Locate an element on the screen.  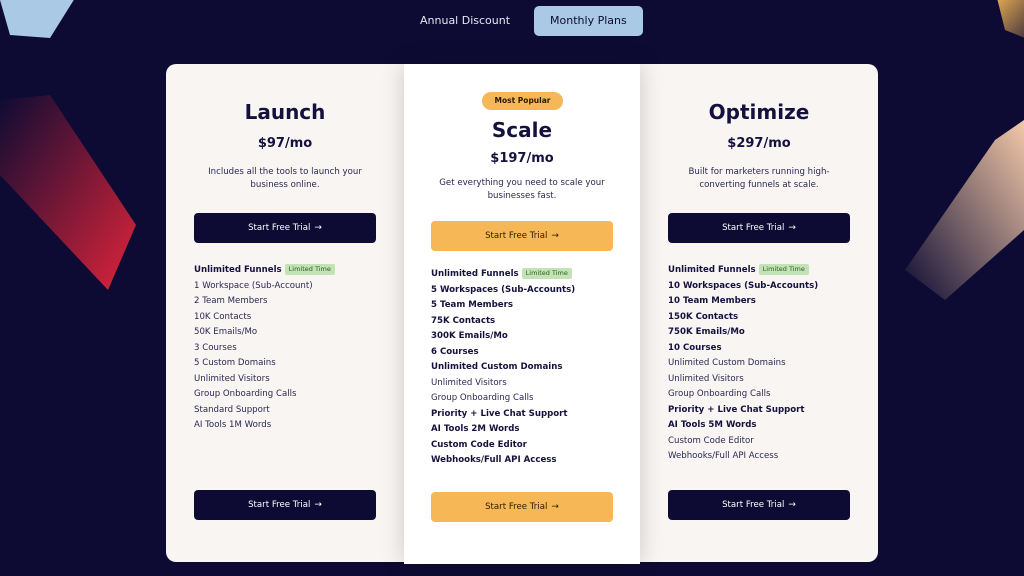
feature-item: 10 Courses is located at coordinates (768, 349).